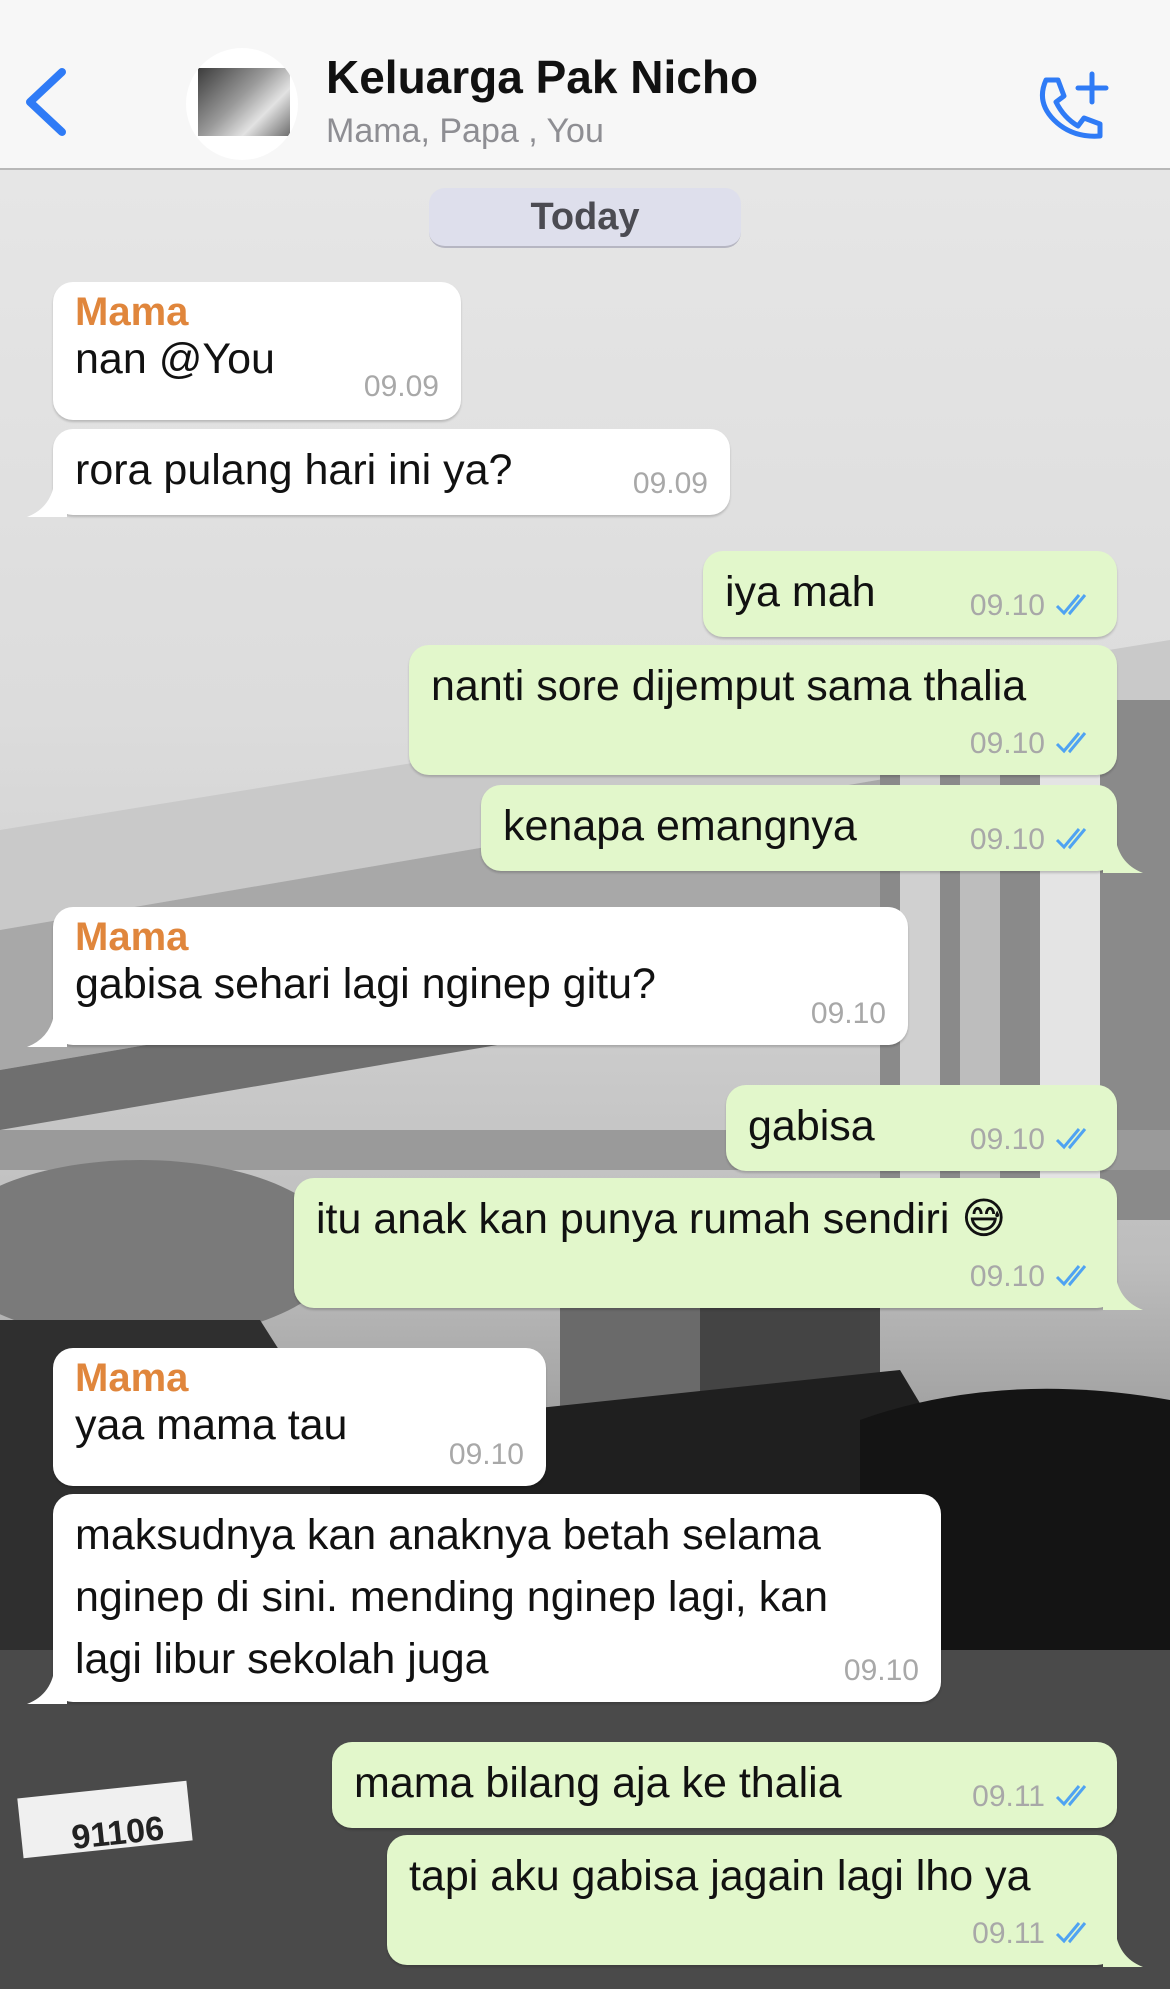 The width and height of the screenshot is (1170, 1989). I want to click on chat-title: Keluarga Pak Nicho, so click(542, 77).